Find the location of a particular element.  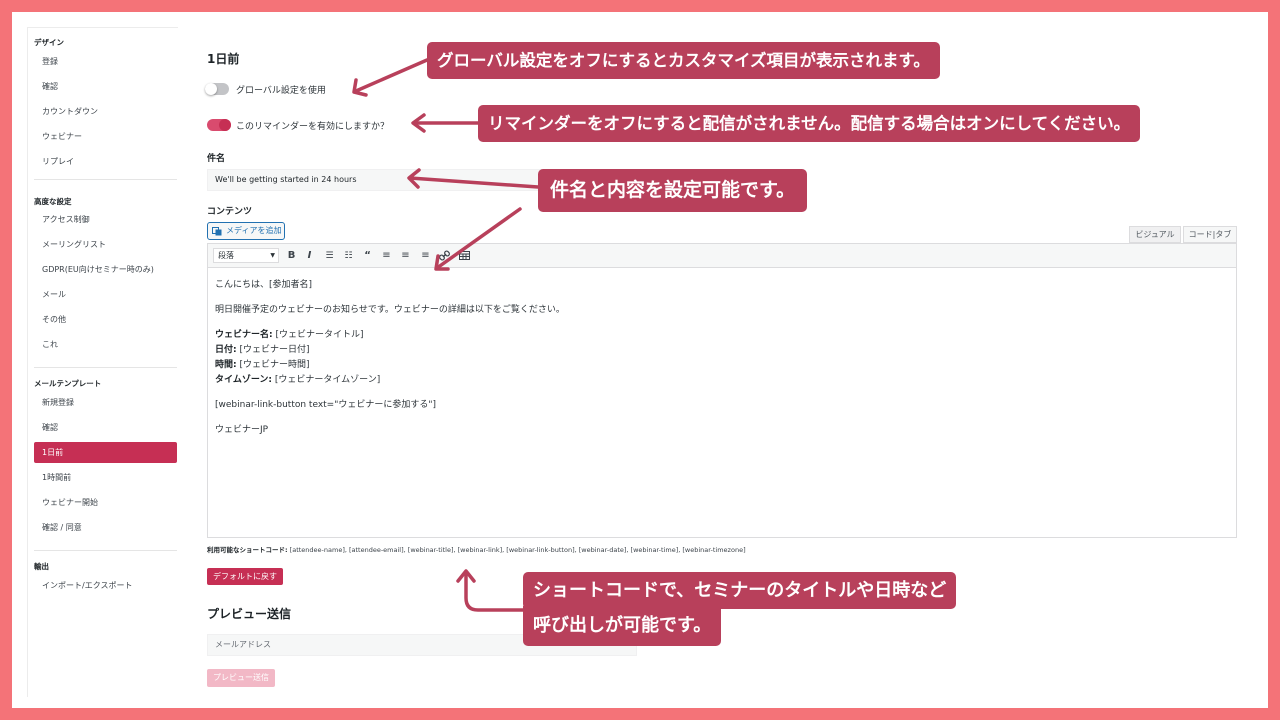

reset-default-button: デフォルトに戻す is located at coordinates (245, 576).